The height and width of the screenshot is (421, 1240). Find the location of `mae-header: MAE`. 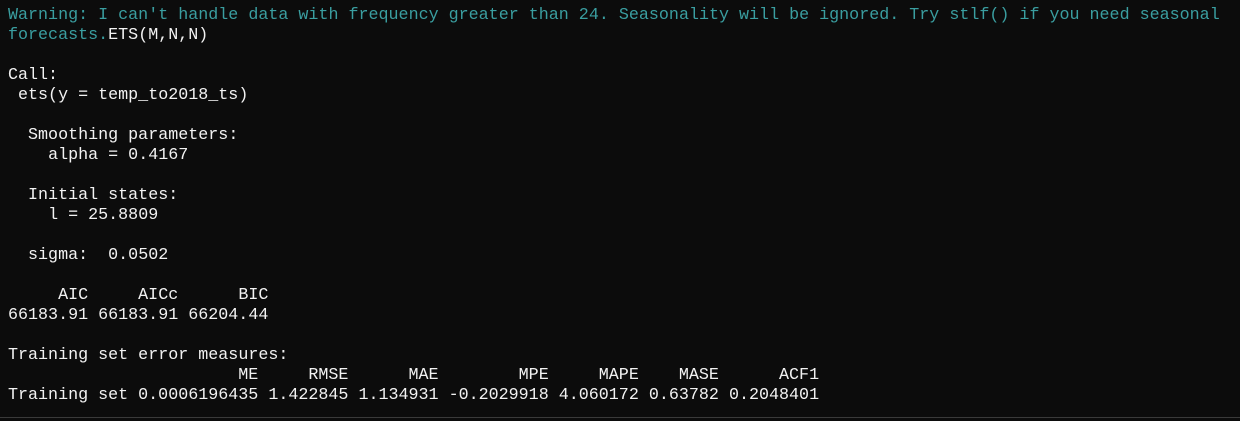

mae-header: MAE is located at coordinates (423, 375).